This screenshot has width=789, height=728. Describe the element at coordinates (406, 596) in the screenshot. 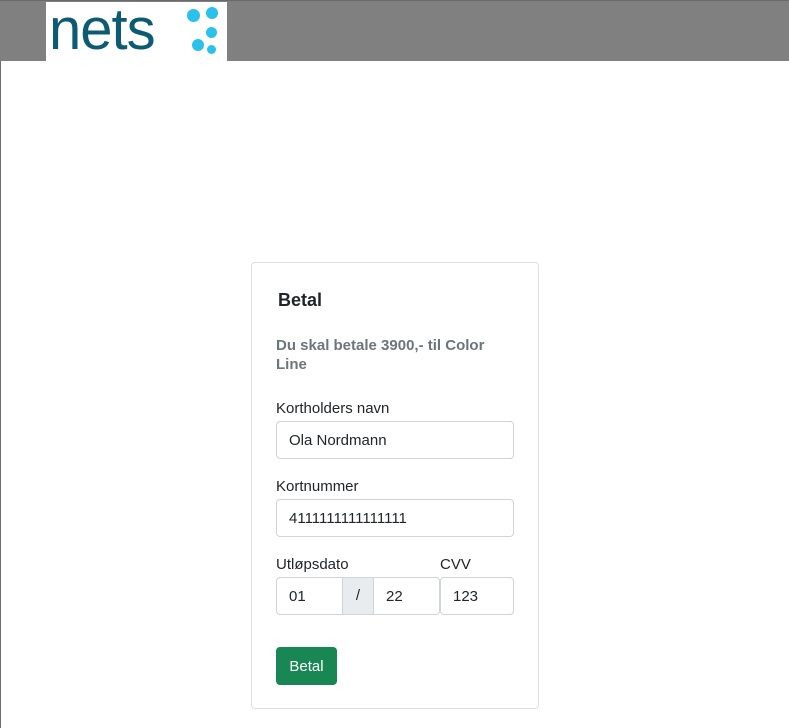

I see `expiry-year-input` at that location.